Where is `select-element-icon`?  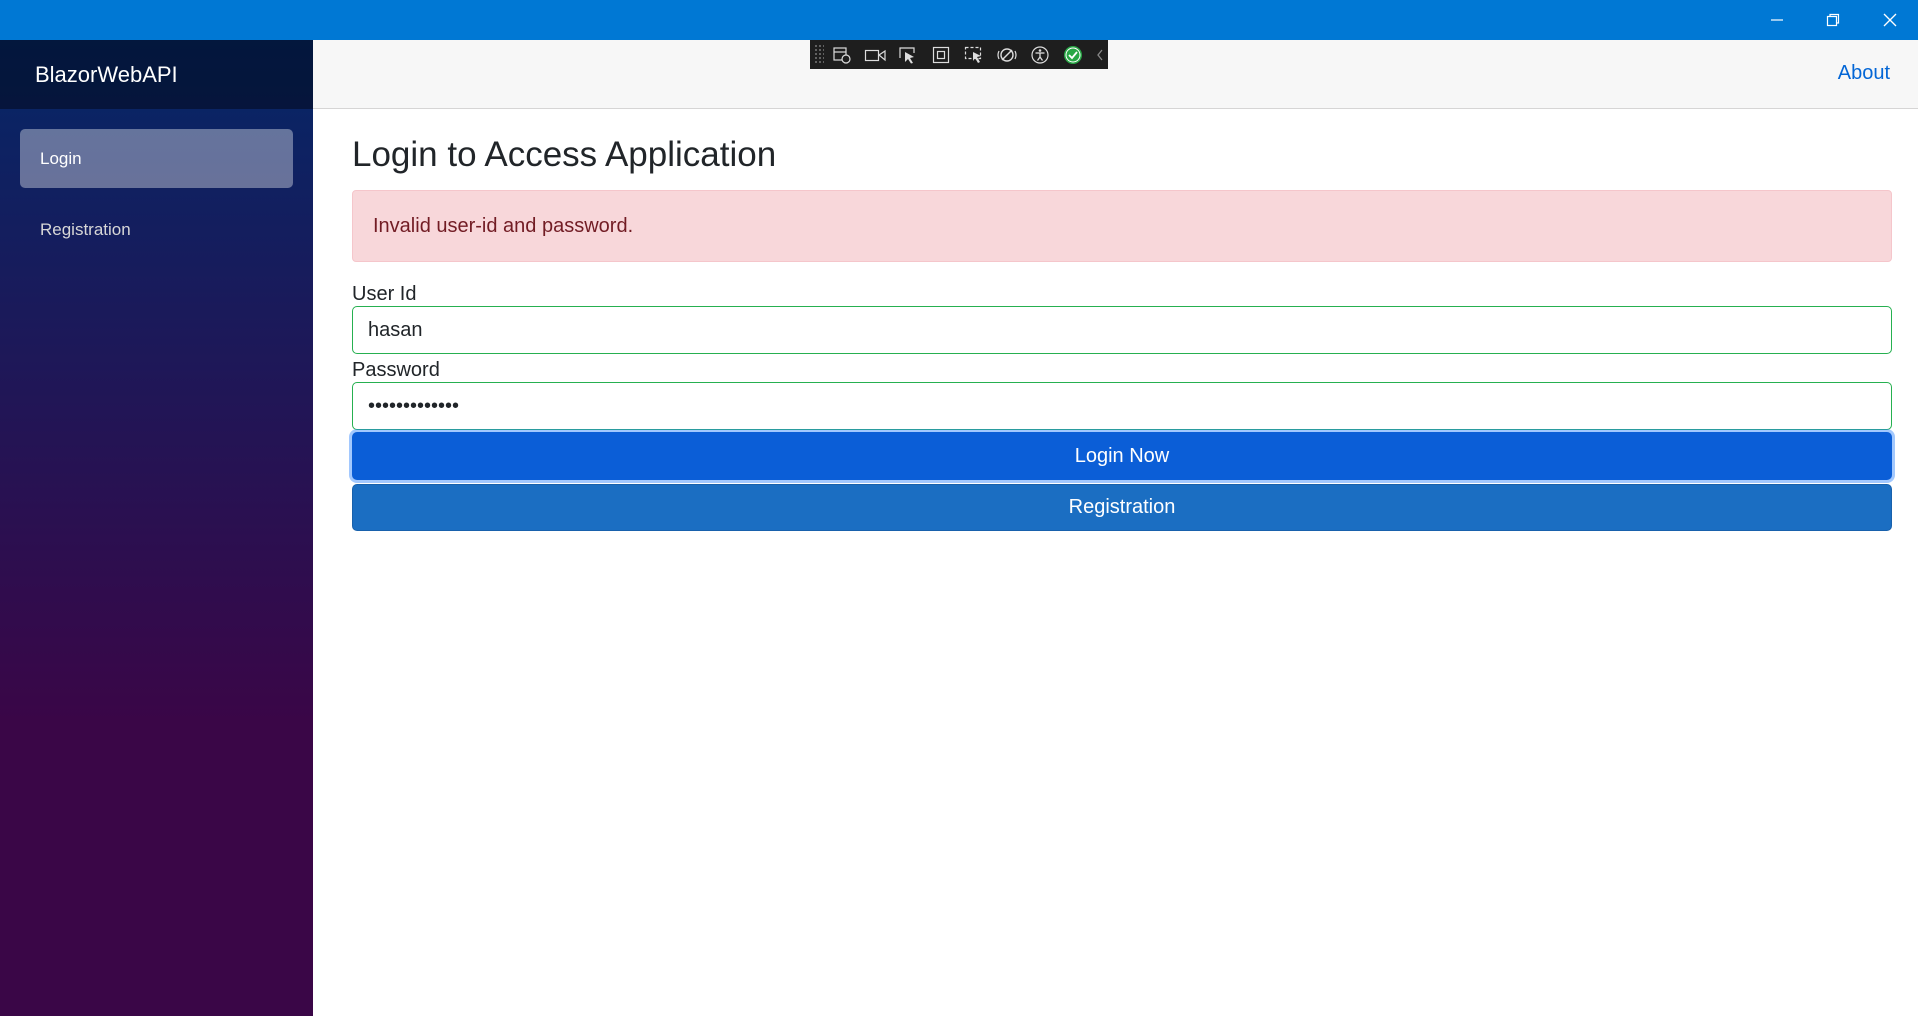 select-element-icon is located at coordinates (907, 54).